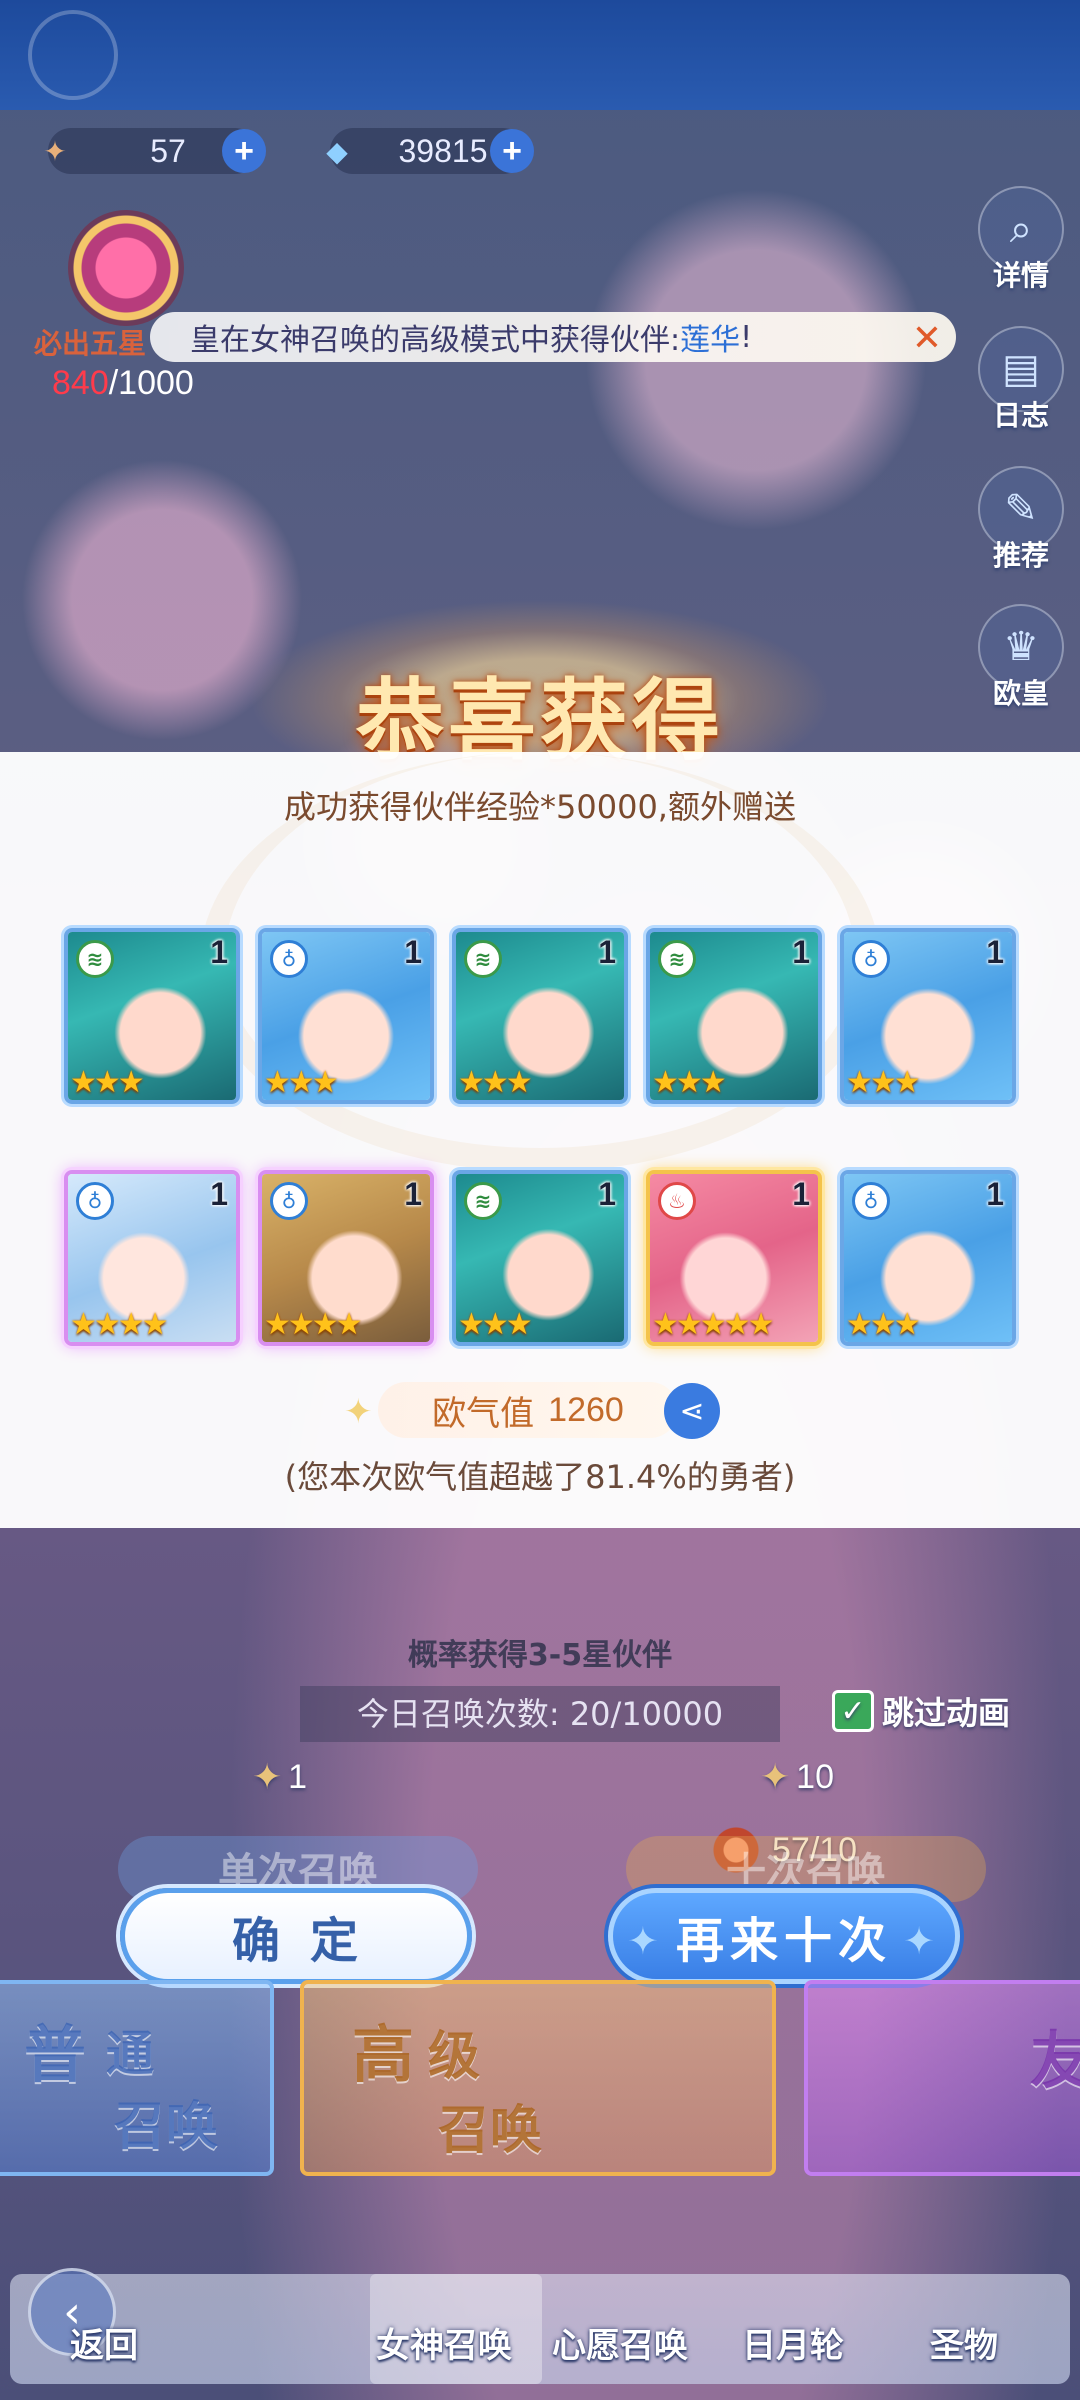 This screenshot has height=2400, width=1080. Describe the element at coordinates (586, 1409) in the screenshot. I see `luck-value: 1260` at that location.